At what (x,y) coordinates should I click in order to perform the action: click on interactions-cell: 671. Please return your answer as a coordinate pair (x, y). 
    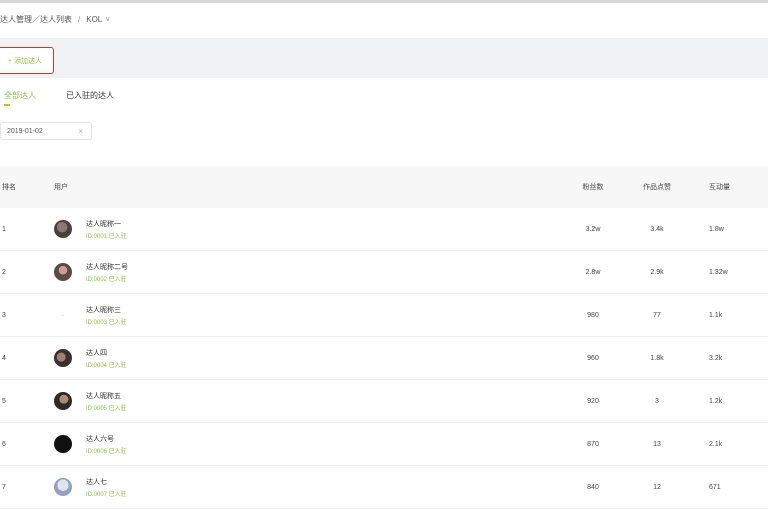
    Looking at the image, I should click on (727, 487).